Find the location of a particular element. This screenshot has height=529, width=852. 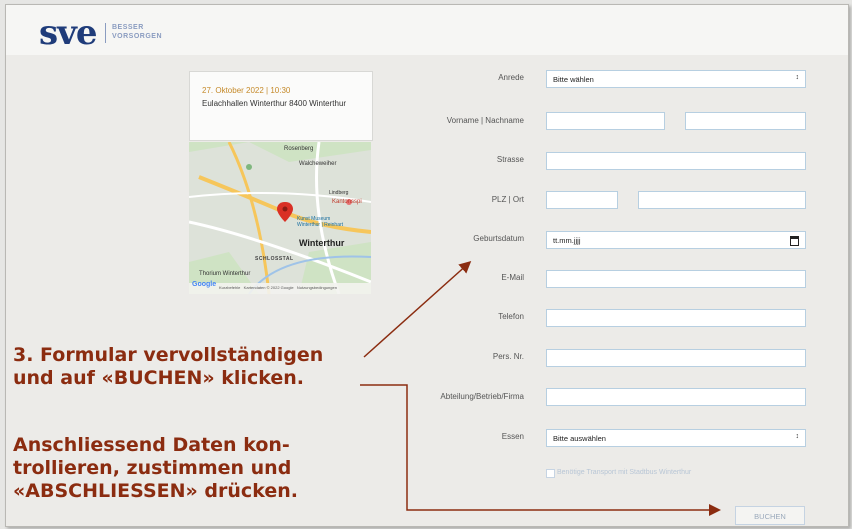

arrow-to-buchen is located at coordinates (540, 450).